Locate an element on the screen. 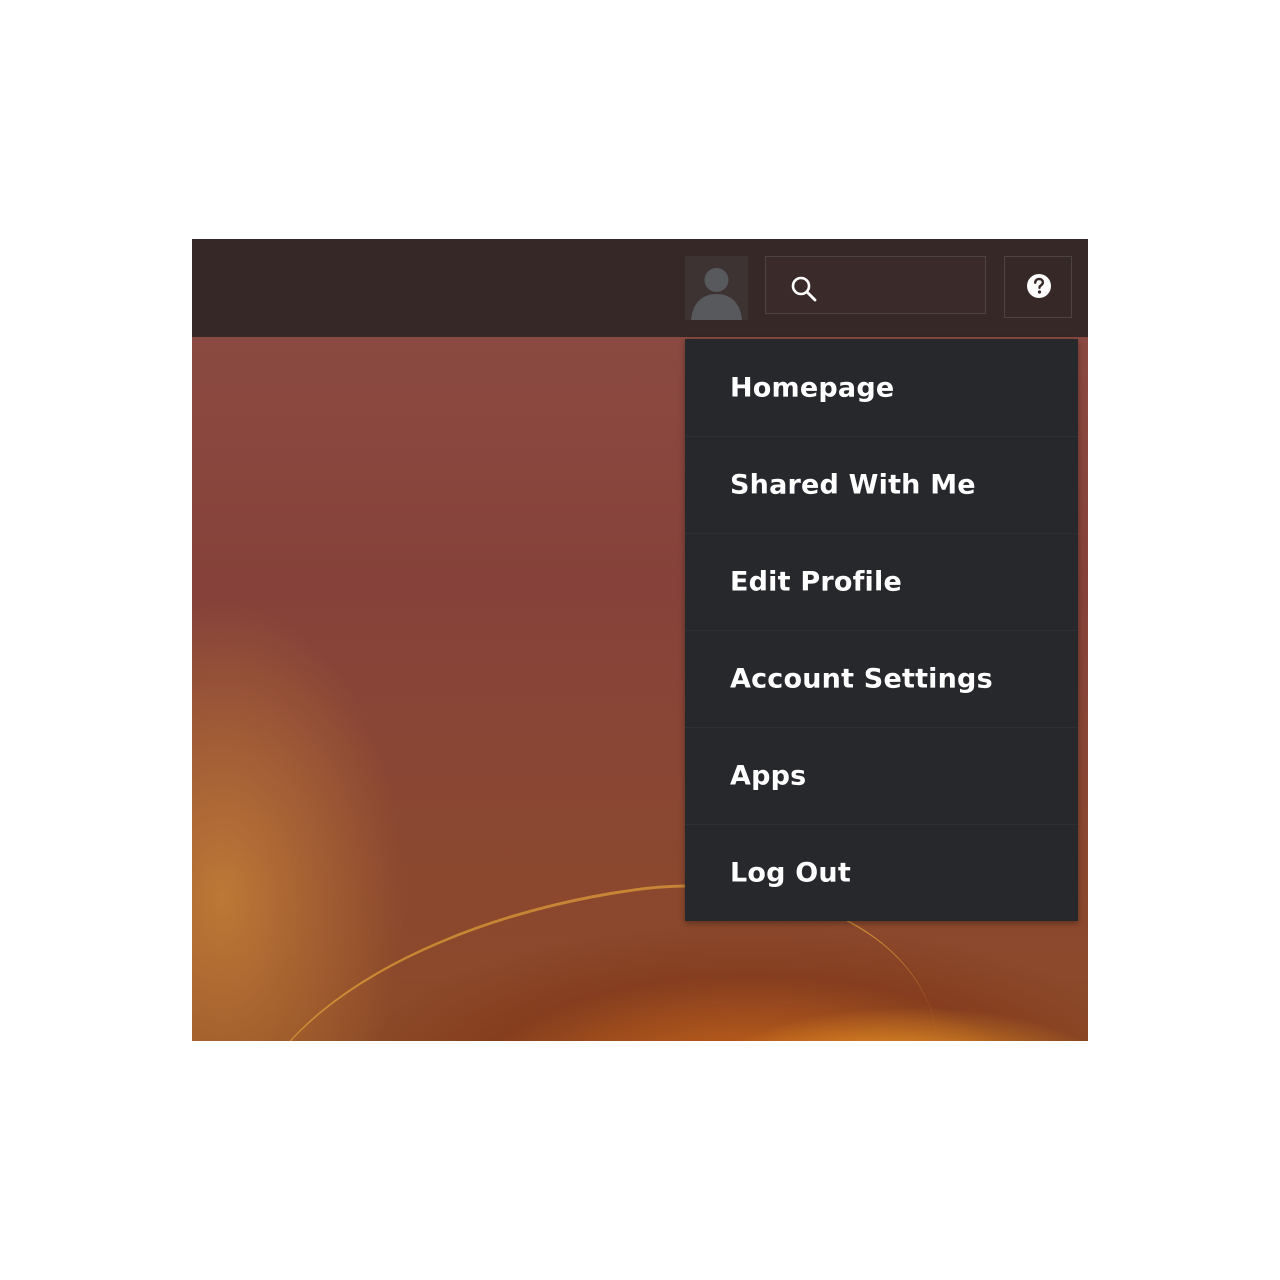 The height and width of the screenshot is (1280, 1280). user-avatar-button is located at coordinates (716, 288).